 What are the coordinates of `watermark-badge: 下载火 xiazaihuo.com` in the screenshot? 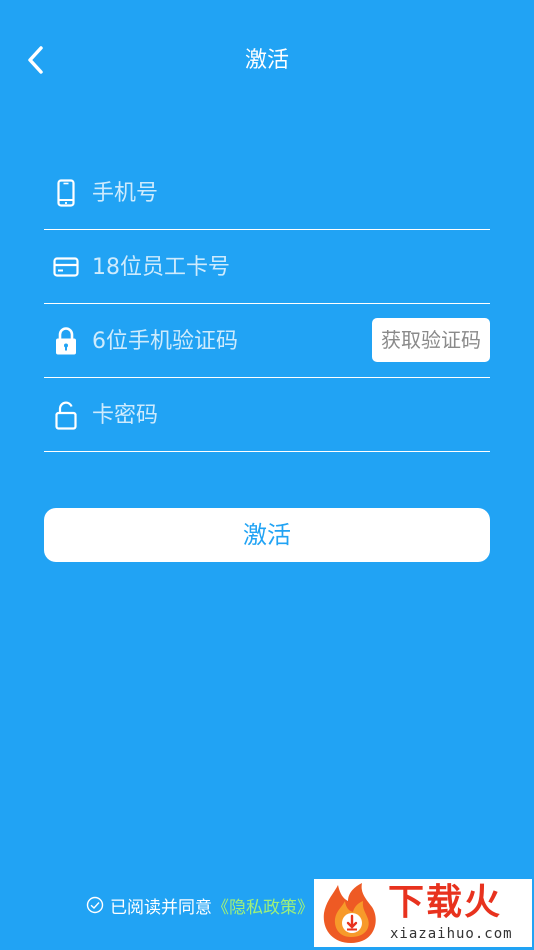 It's located at (423, 913).